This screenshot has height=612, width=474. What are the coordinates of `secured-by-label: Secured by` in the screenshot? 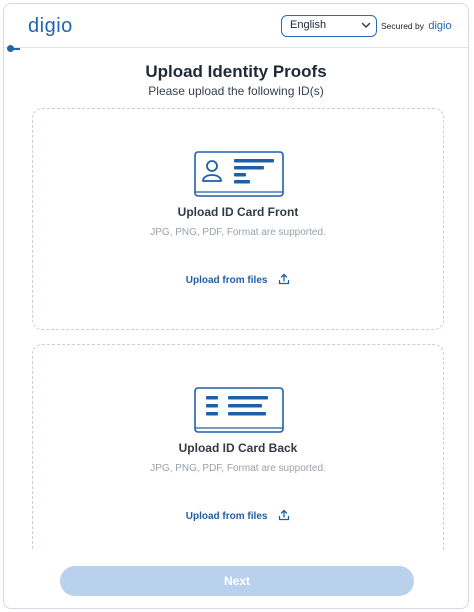 It's located at (402, 26).